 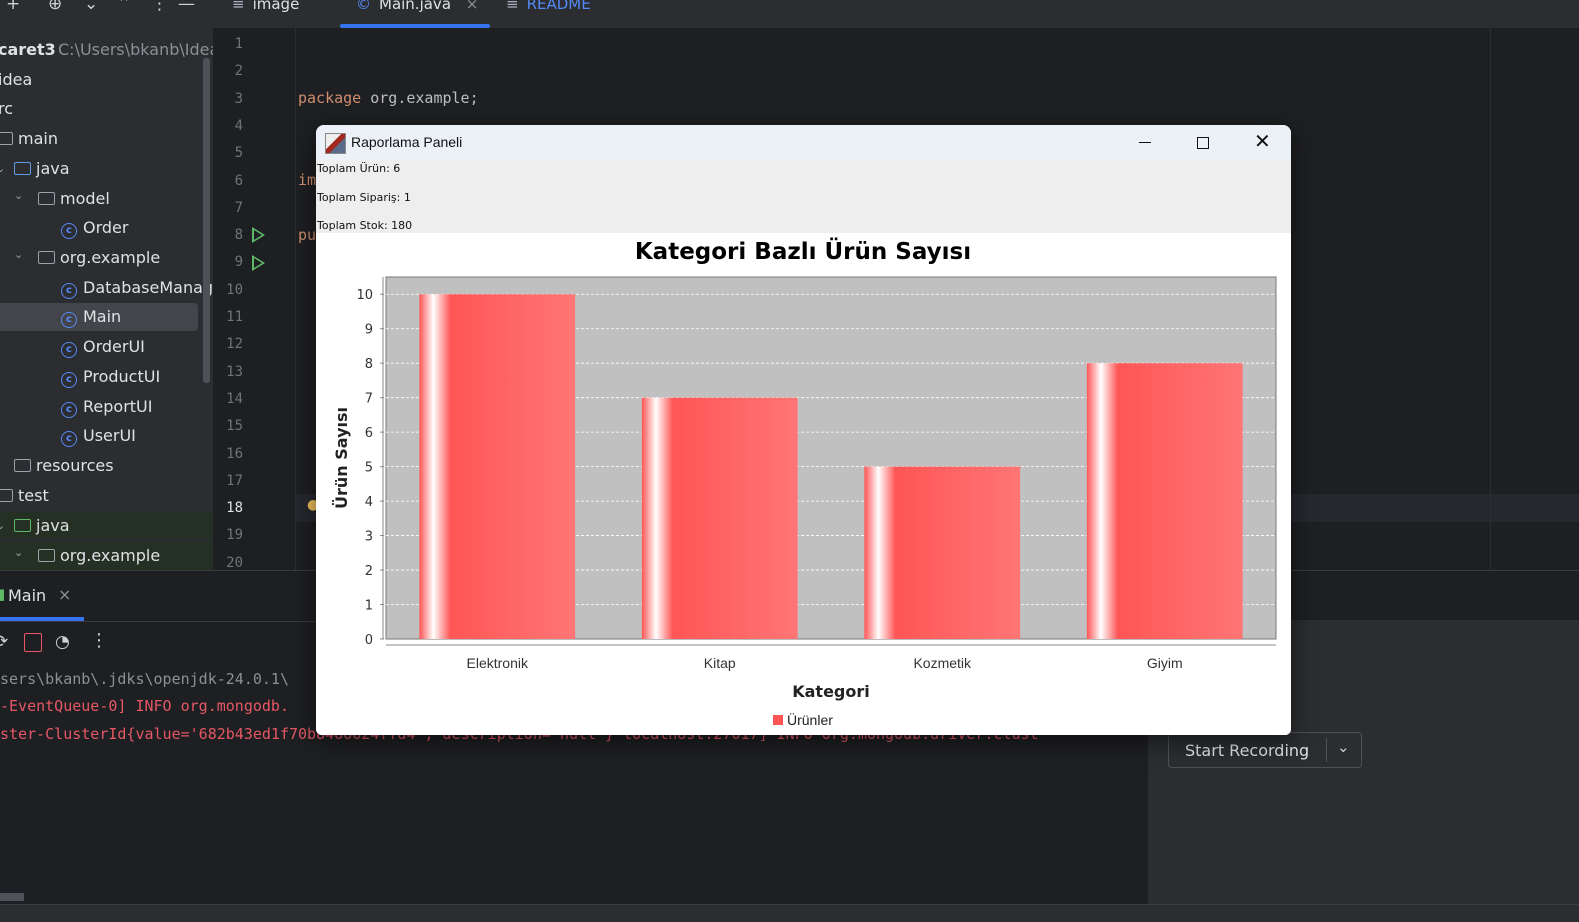 What do you see at coordinates (106, 258) in the screenshot?
I see `tree-item-org-example: ⌄ org.example` at bounding box center [106, 258].